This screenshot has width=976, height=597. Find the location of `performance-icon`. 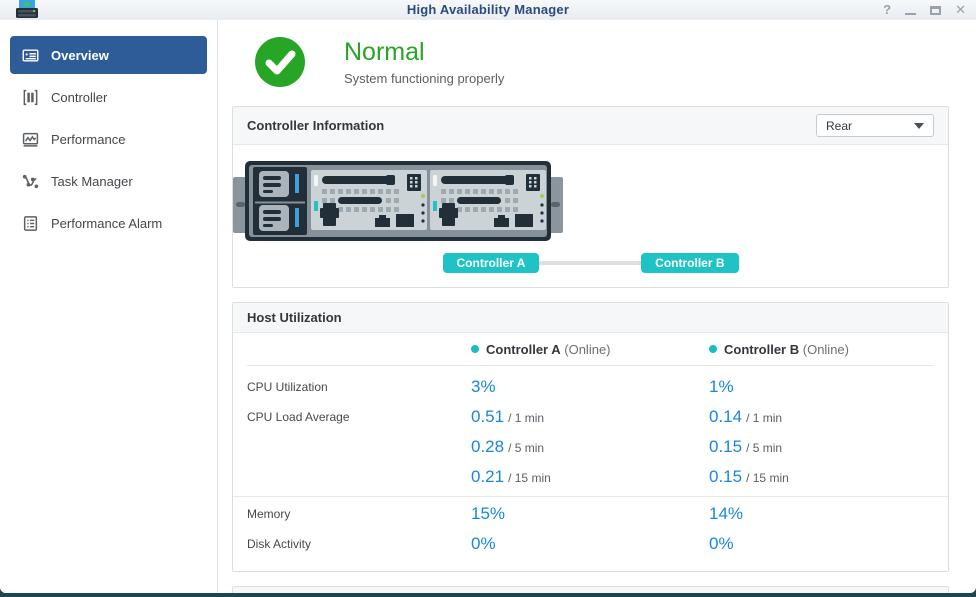

performance-icon is located at coordinates (30, 139).